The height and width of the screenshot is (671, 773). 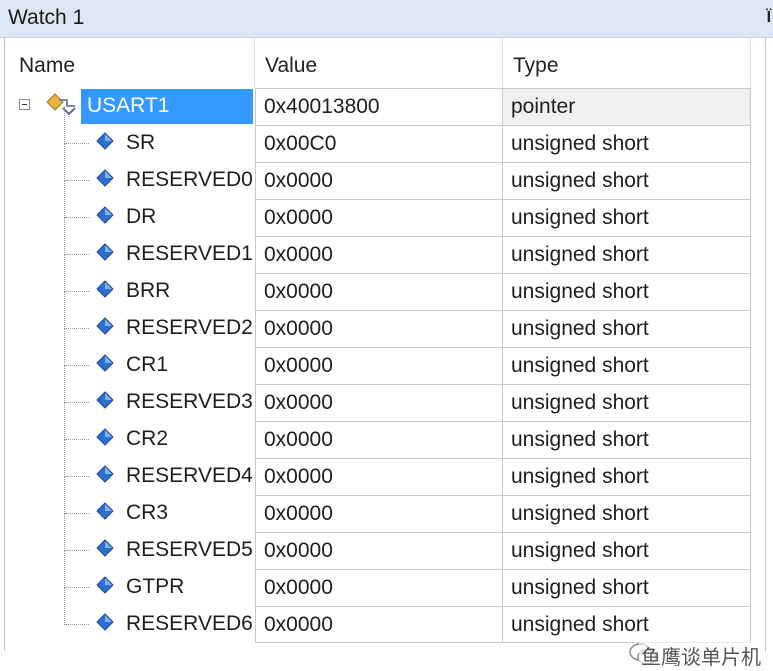 I want to click on member-name: RESERVED4, so click(x=189, y=475).